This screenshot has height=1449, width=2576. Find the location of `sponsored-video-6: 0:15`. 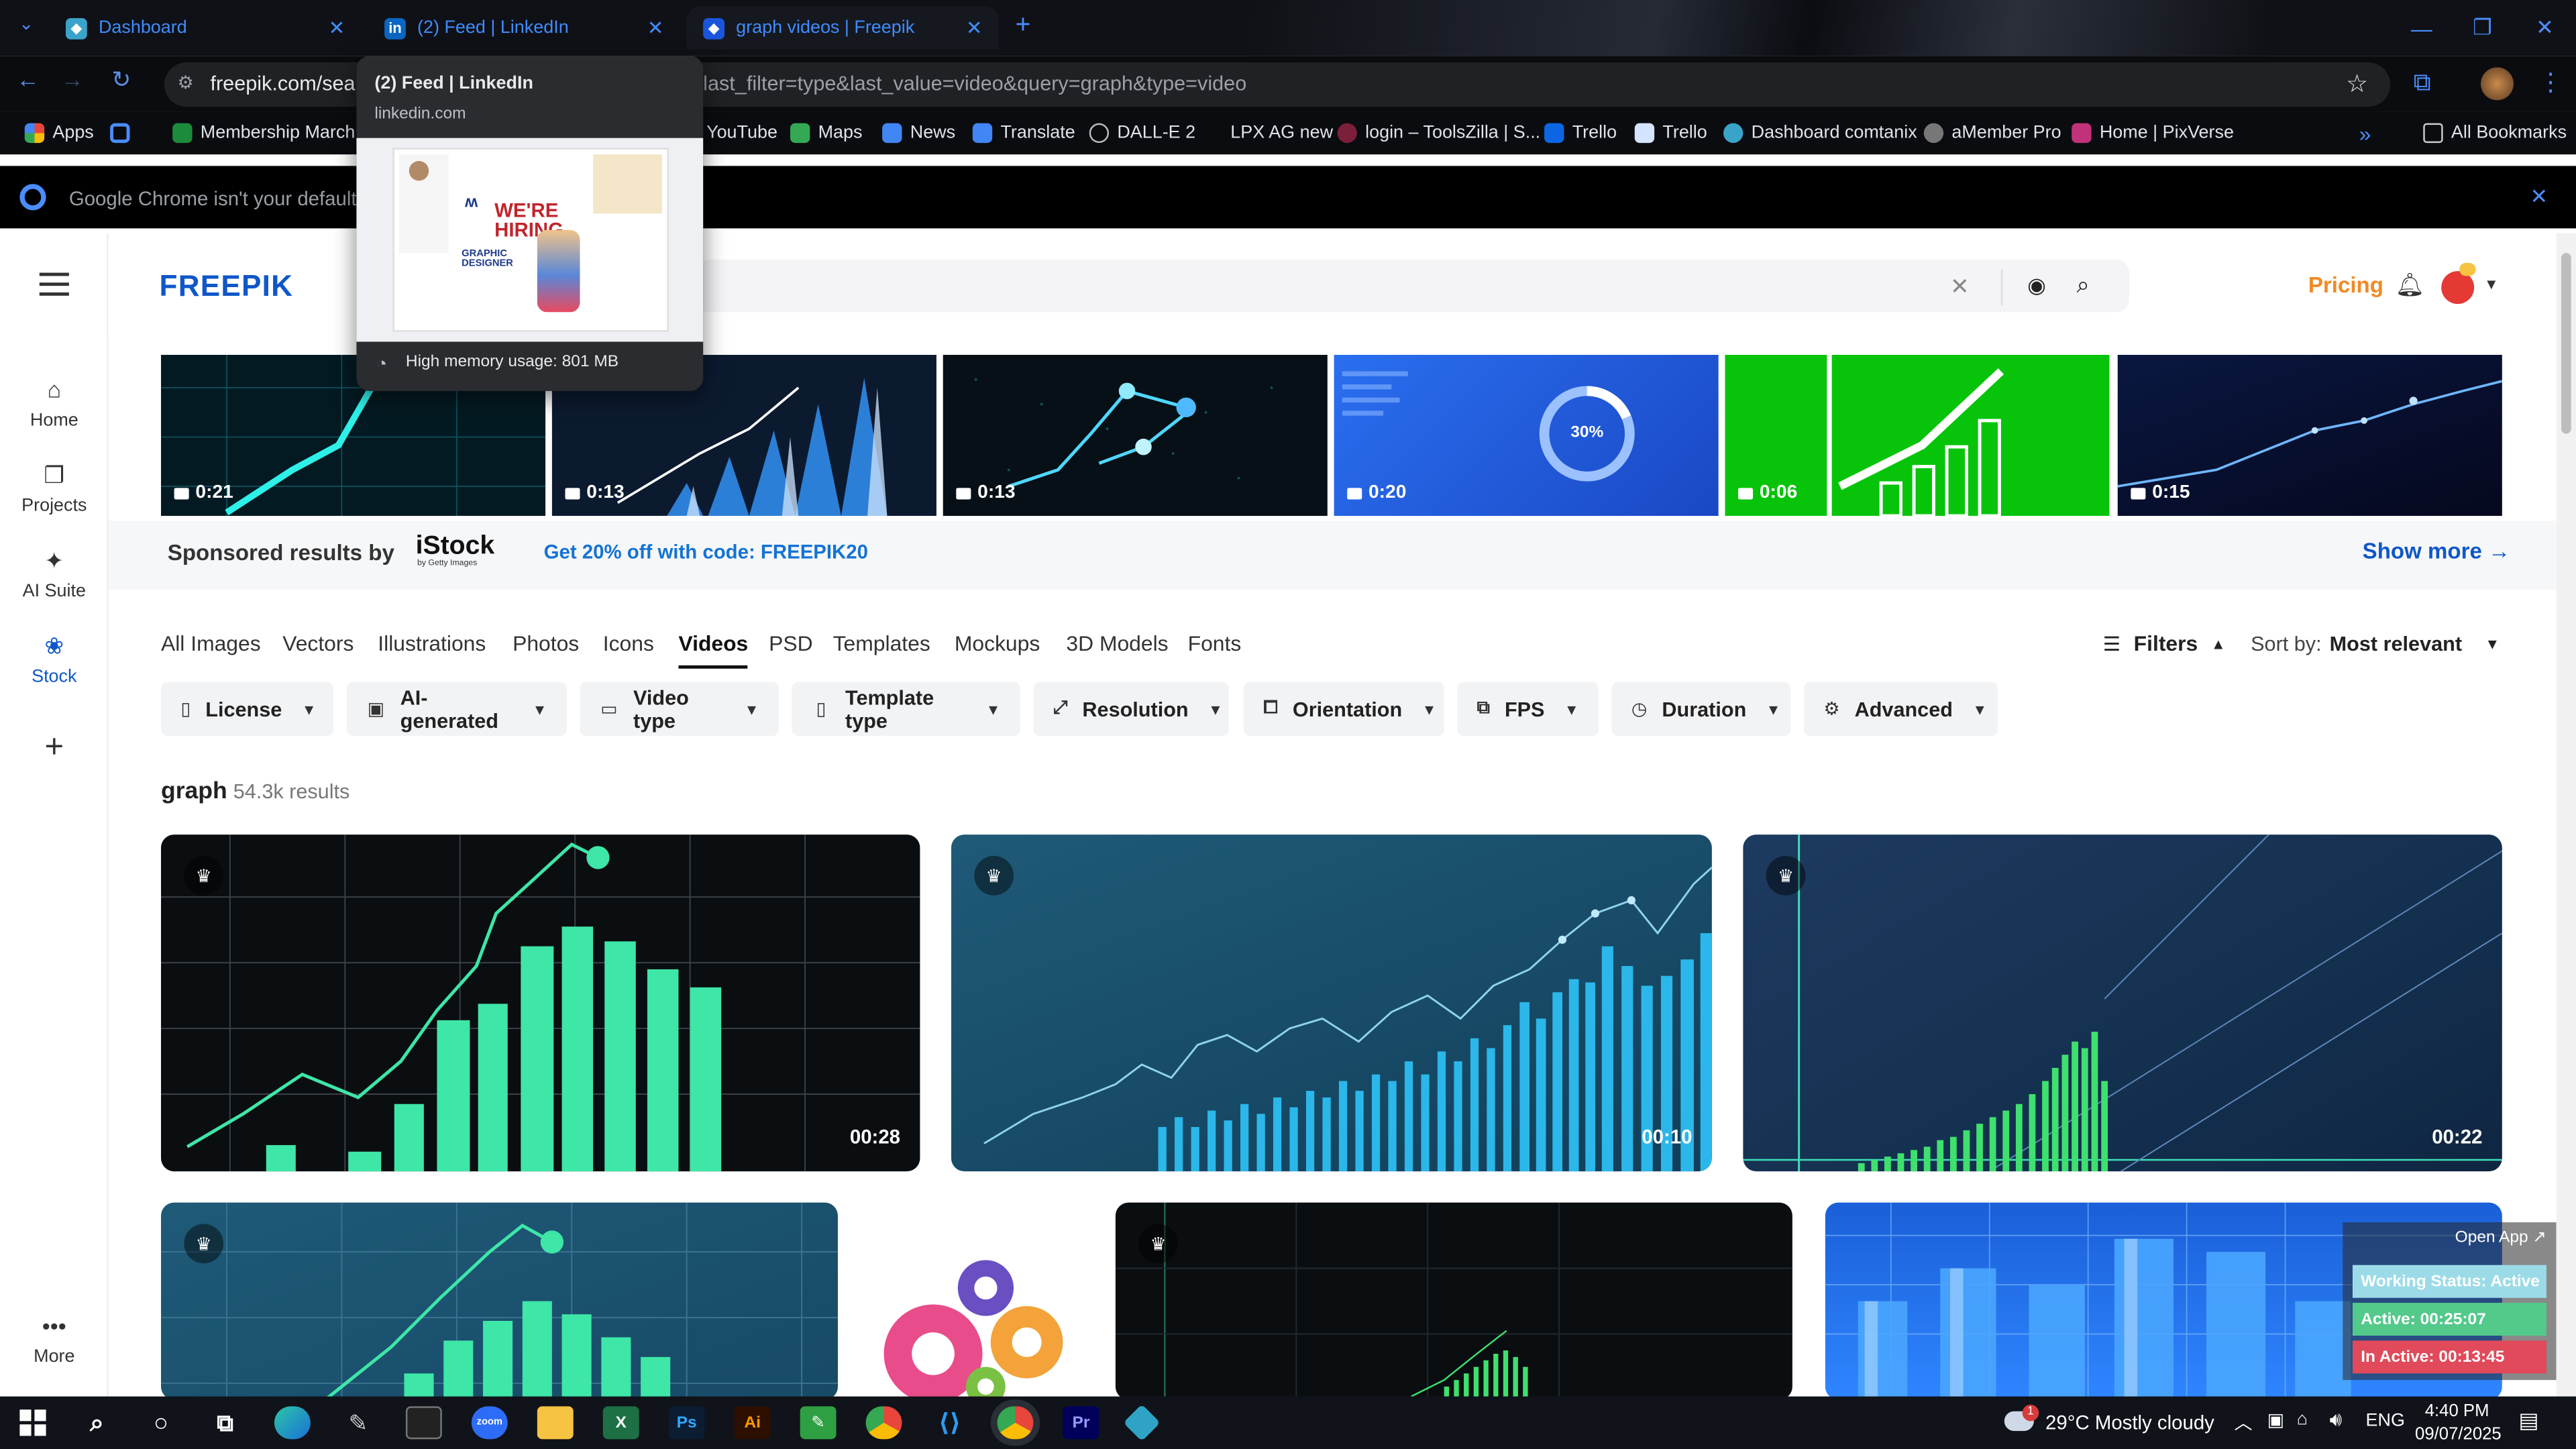

sponsored-video-6: 0:15 is located at coordinates (2309, 435).